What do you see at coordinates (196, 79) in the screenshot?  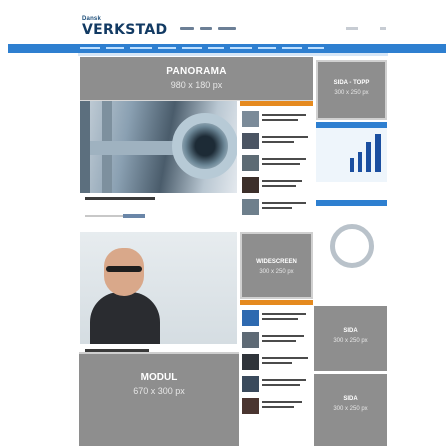 I see `panorama-ad: PANORAMA 980 x 180 px` at bounding box center [196, 79].